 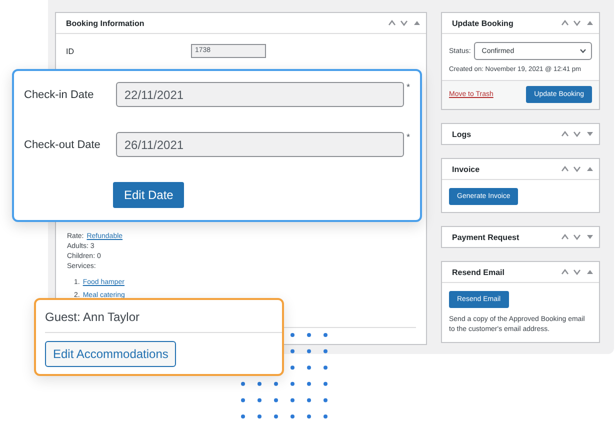 What do you see at coordinates (163, 321) in the screenshot?
I see `guest-name: Guest: Ann Taylor` at bounding box center [163, 321].